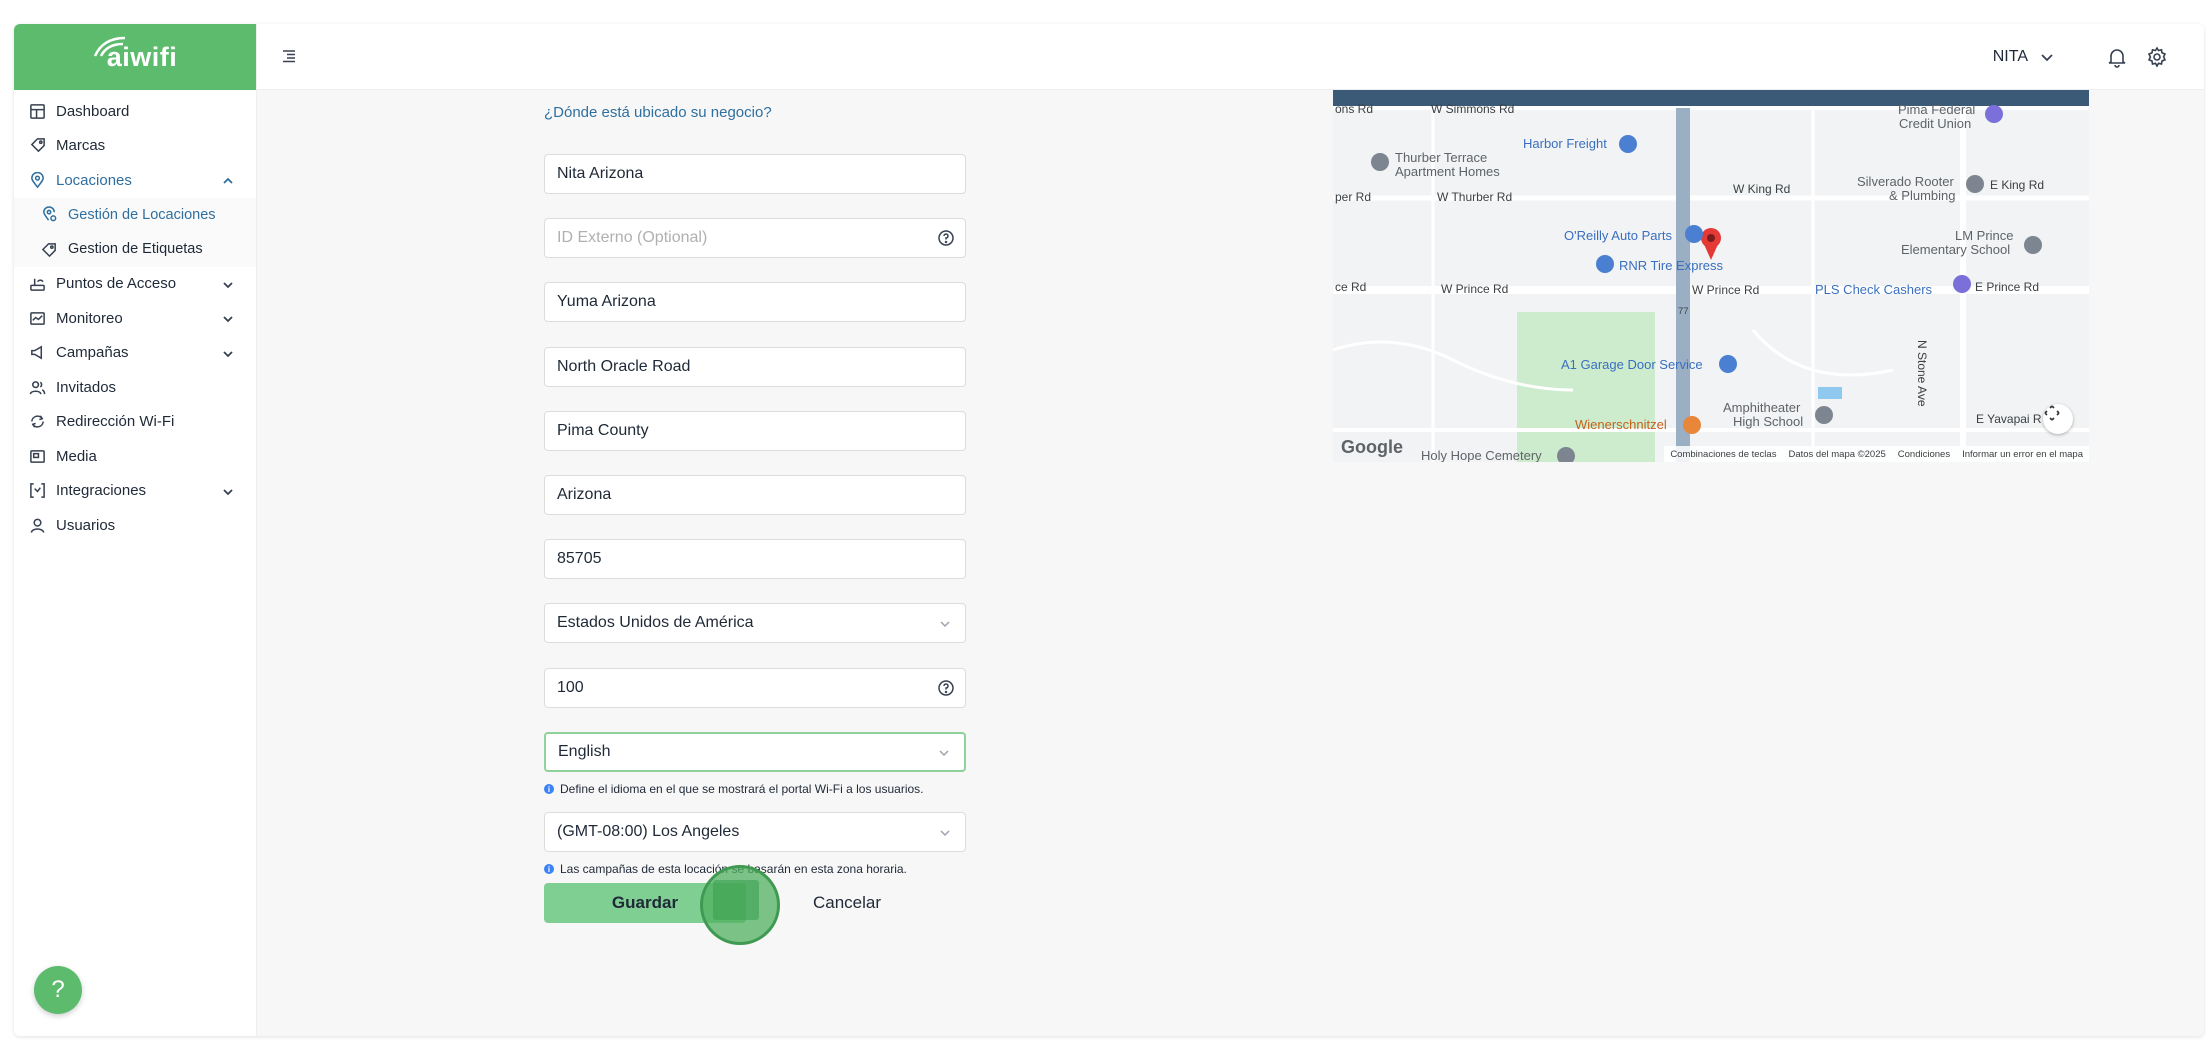  What do you see at coordinates (1618, 235) in the screenshot?
I see `map-label: O'Reilly Auto Parts` at bounding box center [1618, 235].